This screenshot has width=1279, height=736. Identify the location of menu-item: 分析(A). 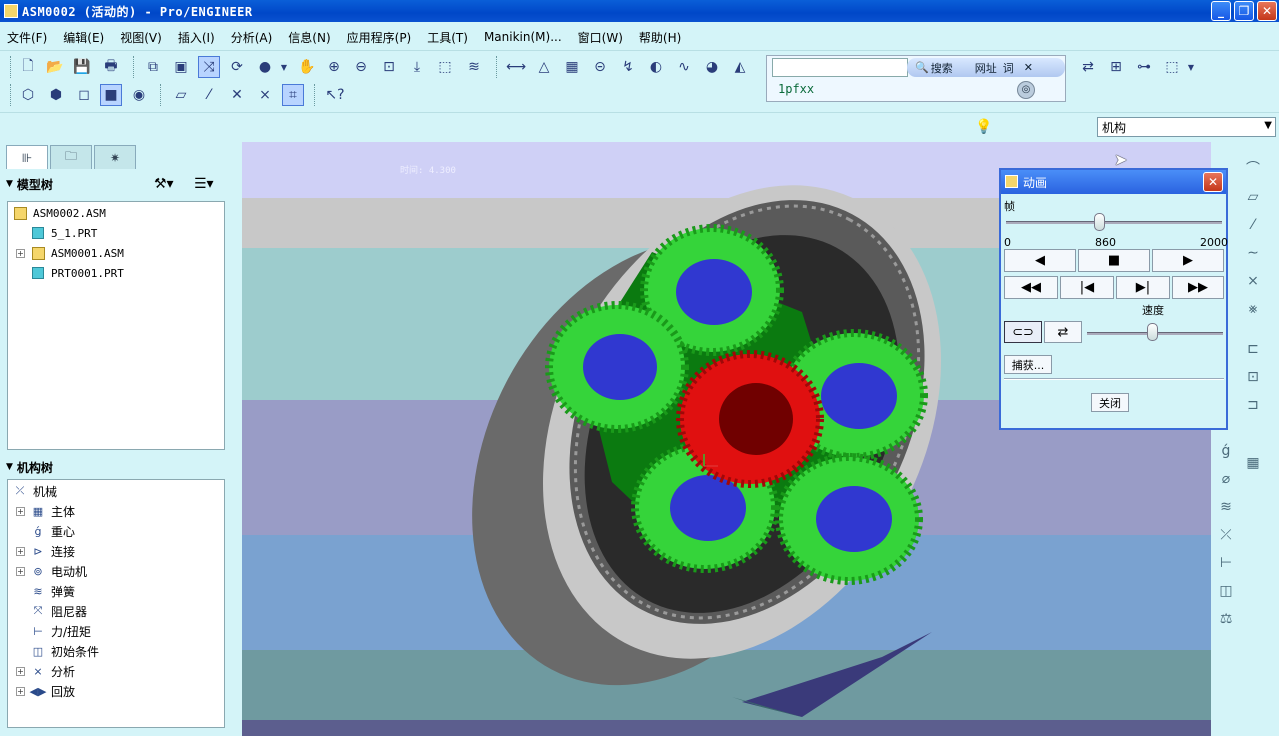
(252, 37).